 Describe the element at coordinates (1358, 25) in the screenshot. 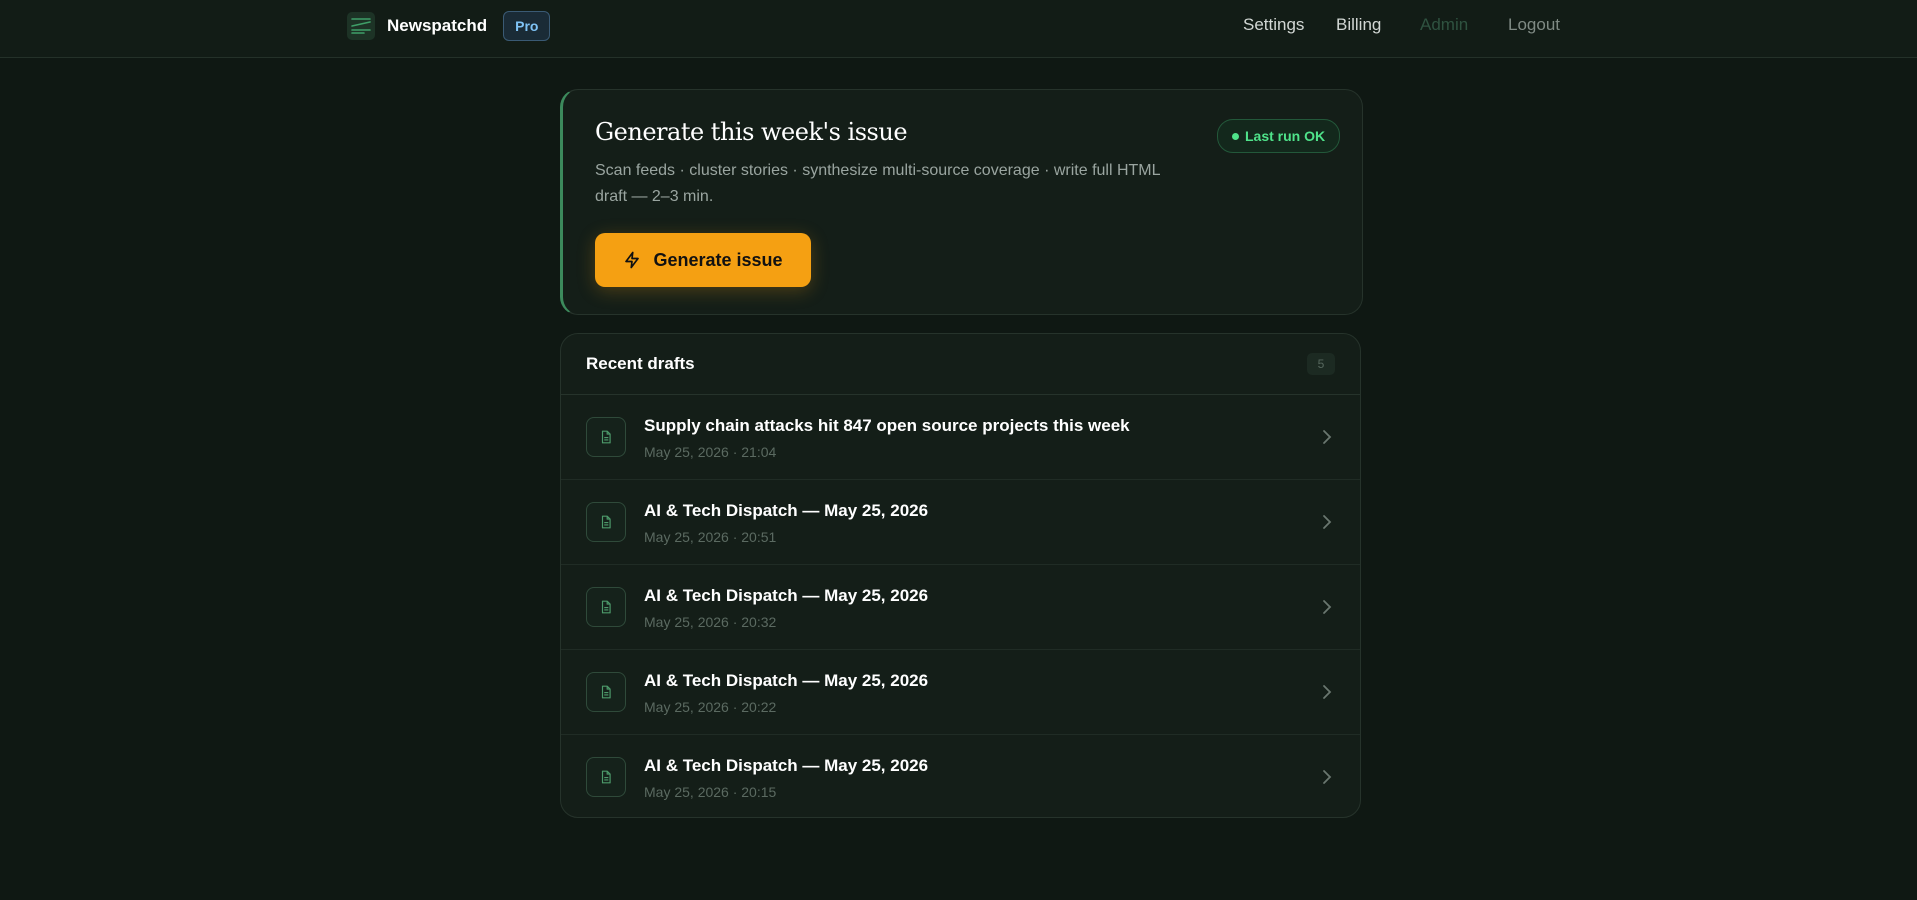

I see `nav-billing: Billing` at that location.